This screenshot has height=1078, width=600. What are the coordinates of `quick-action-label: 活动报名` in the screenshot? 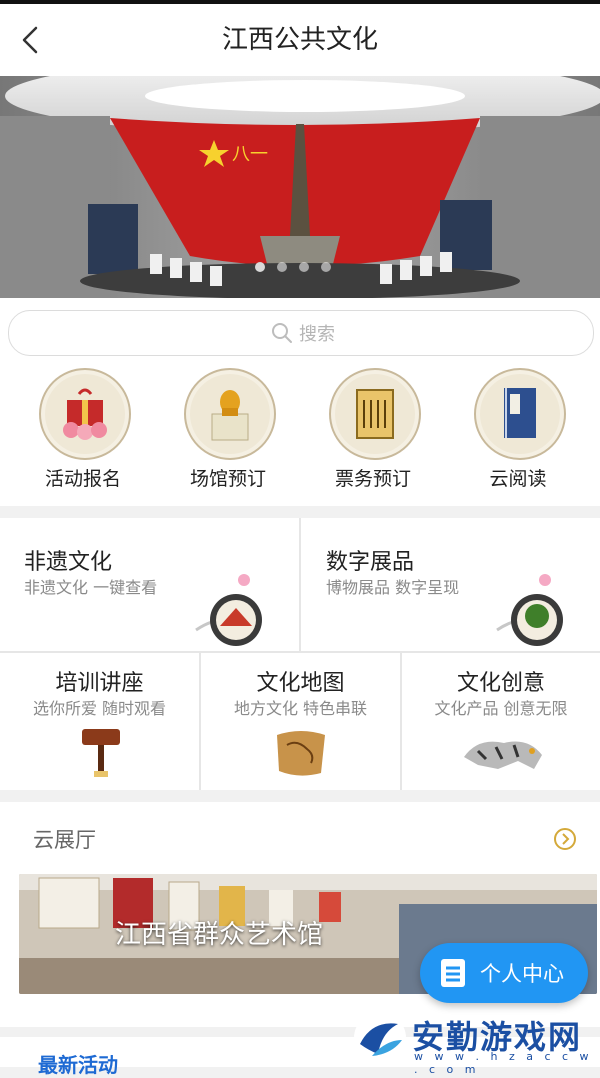 It's located at (82, 479).